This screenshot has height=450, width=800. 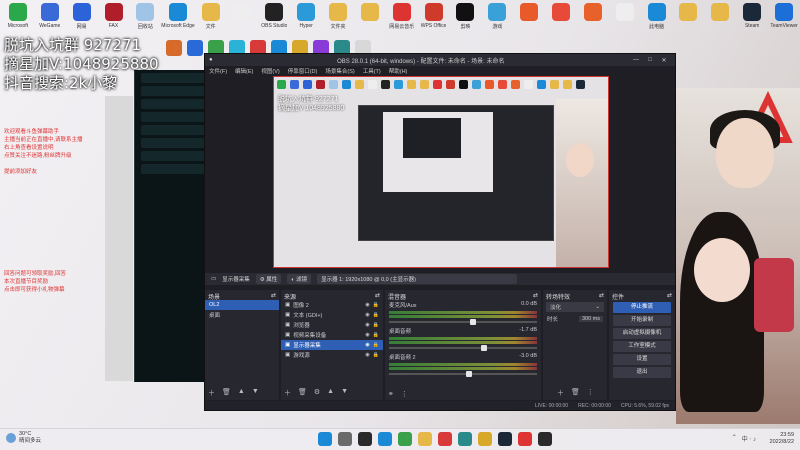 What do you see at coordinates (317, 393) in the screenshot?
I see `gear-icon: ⚙` at bounding box center [317, 393].